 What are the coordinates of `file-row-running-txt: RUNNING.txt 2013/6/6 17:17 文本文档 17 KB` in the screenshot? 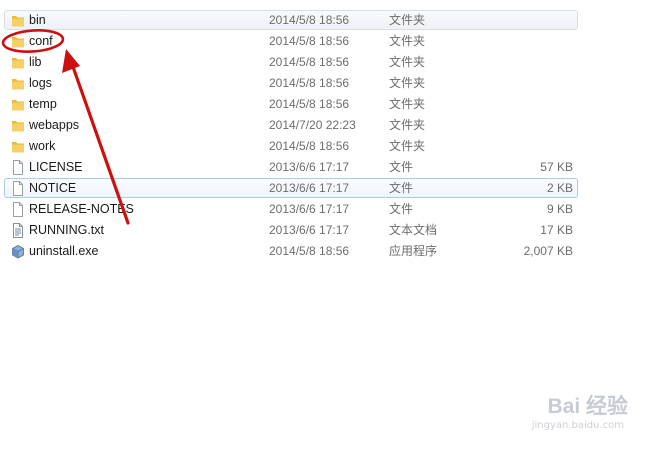 It's located at (291, 230).